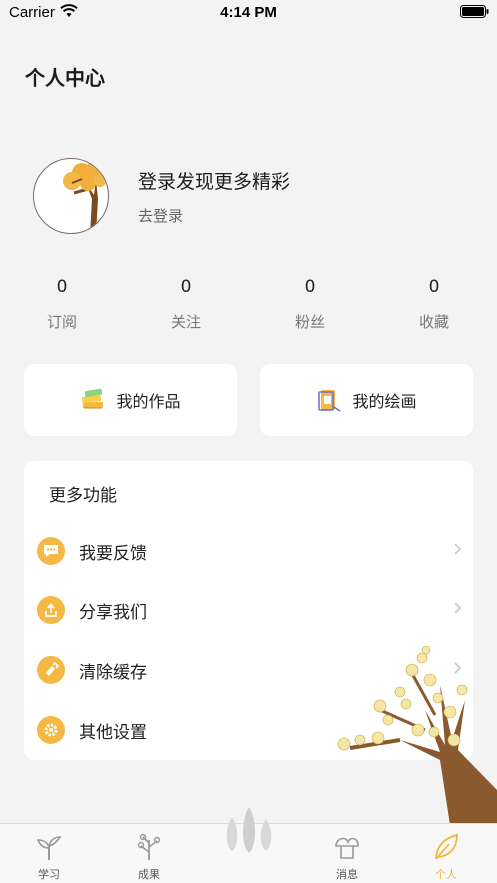 The height and width of the screenshot is (883, 497). Describe the element at coordinates (185, 322) in the screenshot. I see `stat-label: 关注` at that location.